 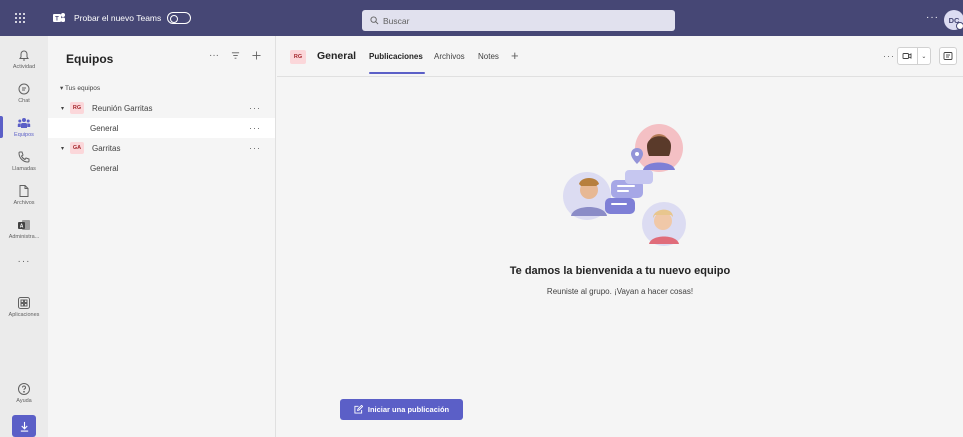 What do you see at coordinates (24, 169) in the screenshot?
I see `rail-item-label: Llamadas` at bounding box center [24, 169].